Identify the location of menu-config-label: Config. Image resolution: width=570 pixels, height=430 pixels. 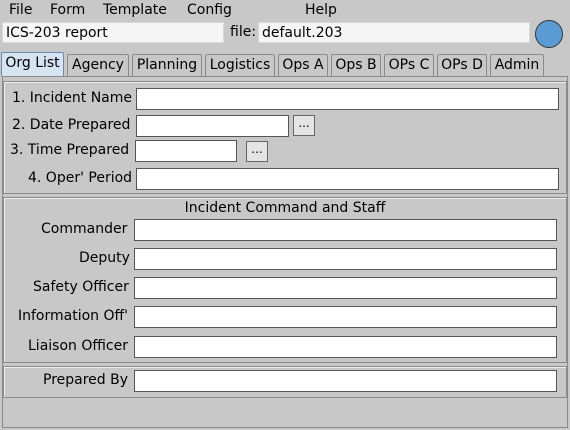
(209, 10).